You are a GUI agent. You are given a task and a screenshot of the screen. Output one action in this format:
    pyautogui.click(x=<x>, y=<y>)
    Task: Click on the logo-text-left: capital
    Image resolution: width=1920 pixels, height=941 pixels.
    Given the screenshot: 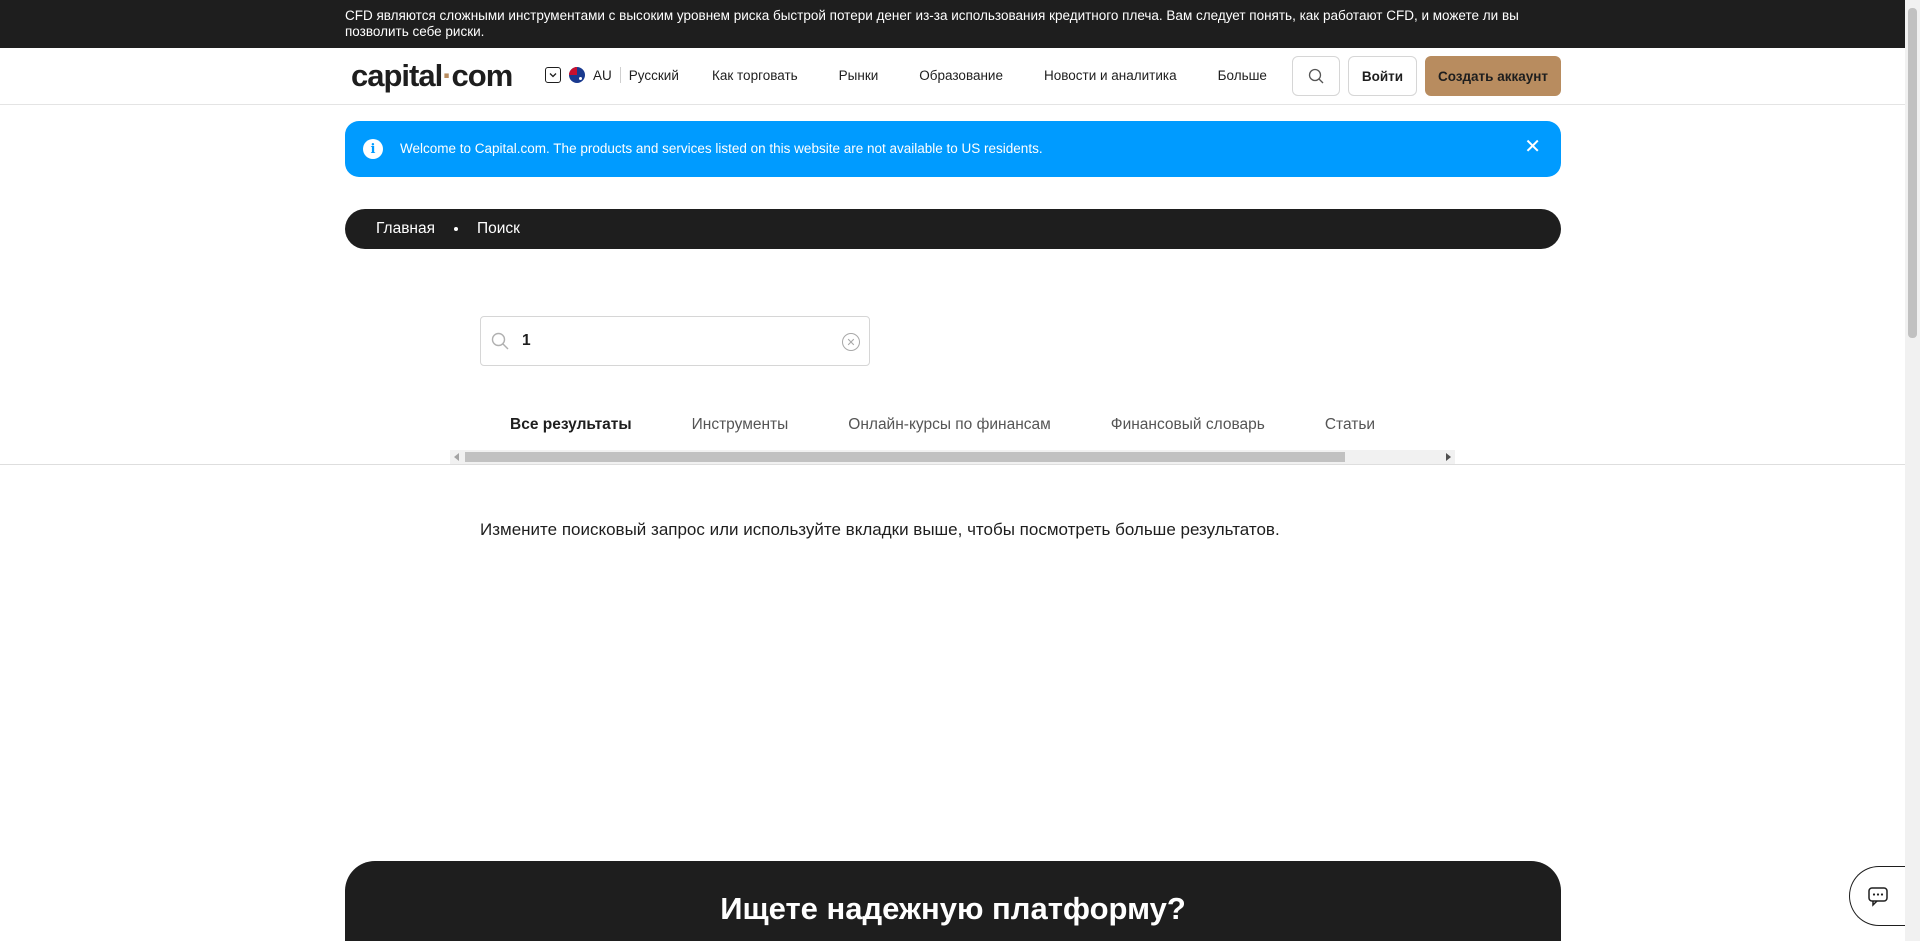 What is the action you would take?
    pyautogui.click(x=397, y=75)
    